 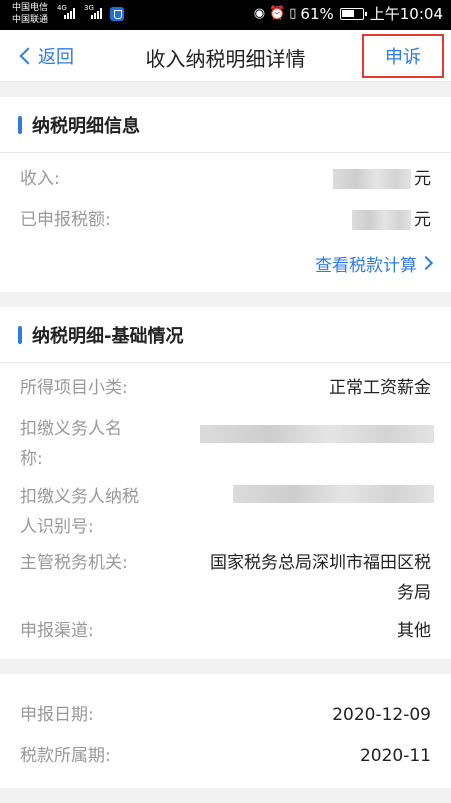 What do you see at coordinates (225, 445) in the screenshot?
I see `withholder-name-row: 扣缴义务人名 称:` at bounding box center [225, 445].